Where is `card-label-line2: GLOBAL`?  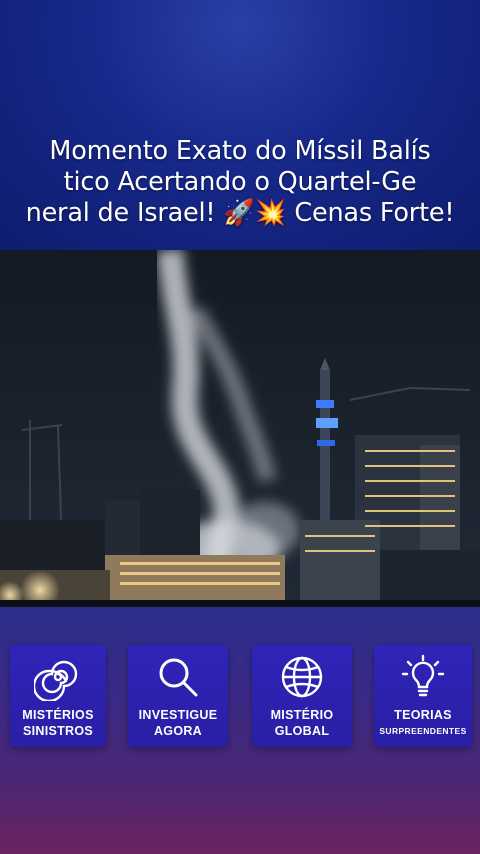
card-label-line2: GLOBAL is located at coordinates (302, 731).